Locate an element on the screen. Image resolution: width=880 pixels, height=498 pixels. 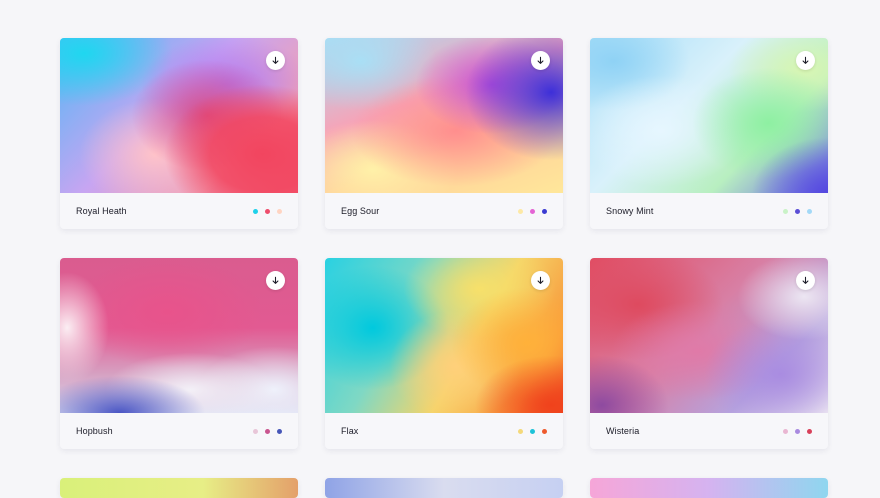
gradient-name: Royal Heath is located at coordinates (101, 211).